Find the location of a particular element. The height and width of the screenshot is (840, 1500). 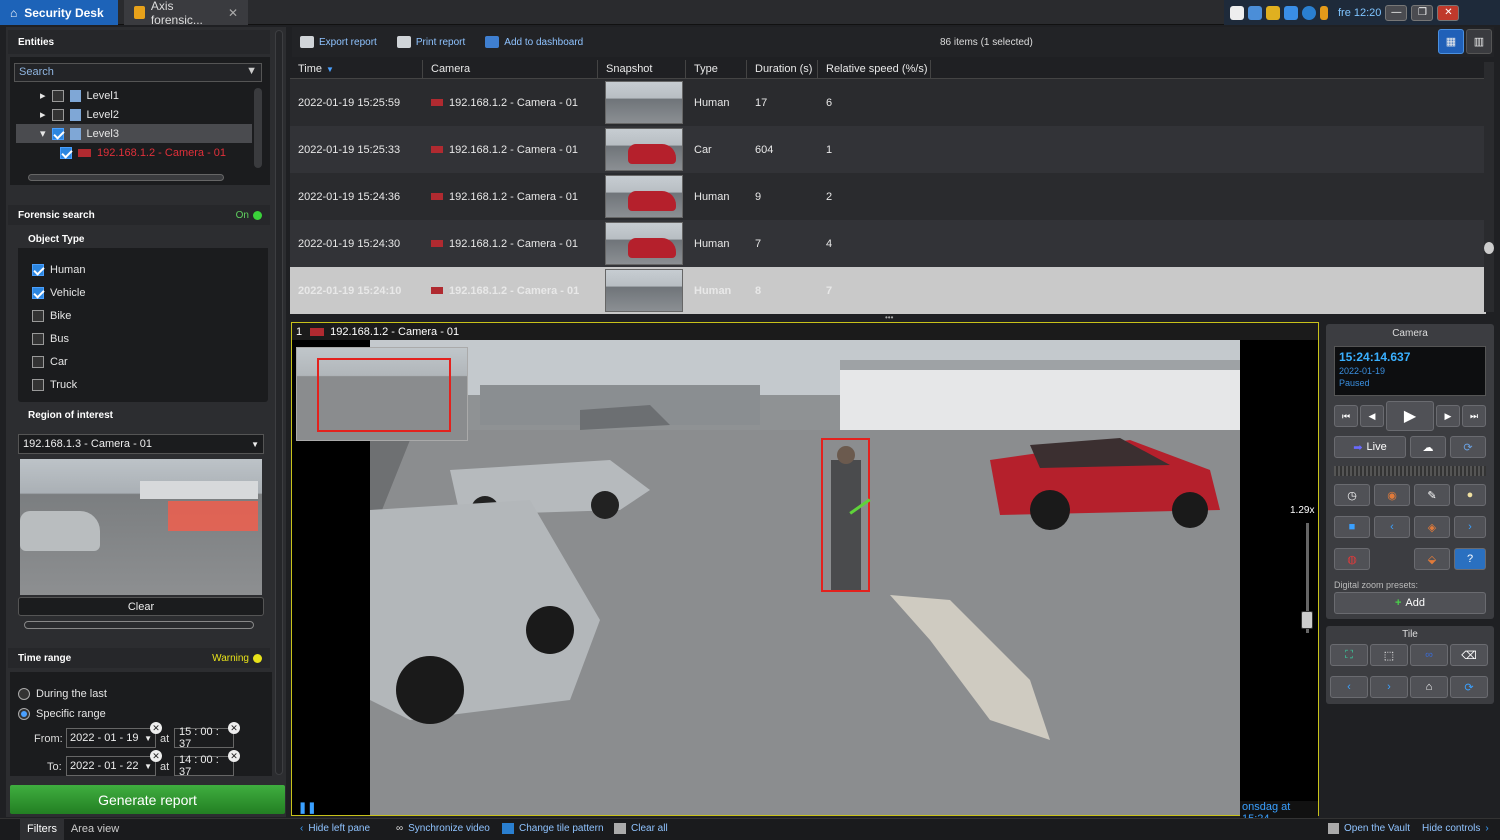

add-preset-button: + Add is located at coordinates (1410, 603).